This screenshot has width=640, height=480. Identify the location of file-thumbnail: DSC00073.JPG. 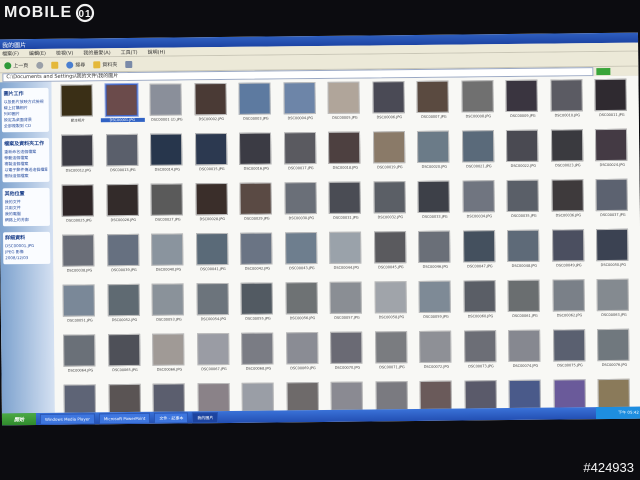
(481, 355).